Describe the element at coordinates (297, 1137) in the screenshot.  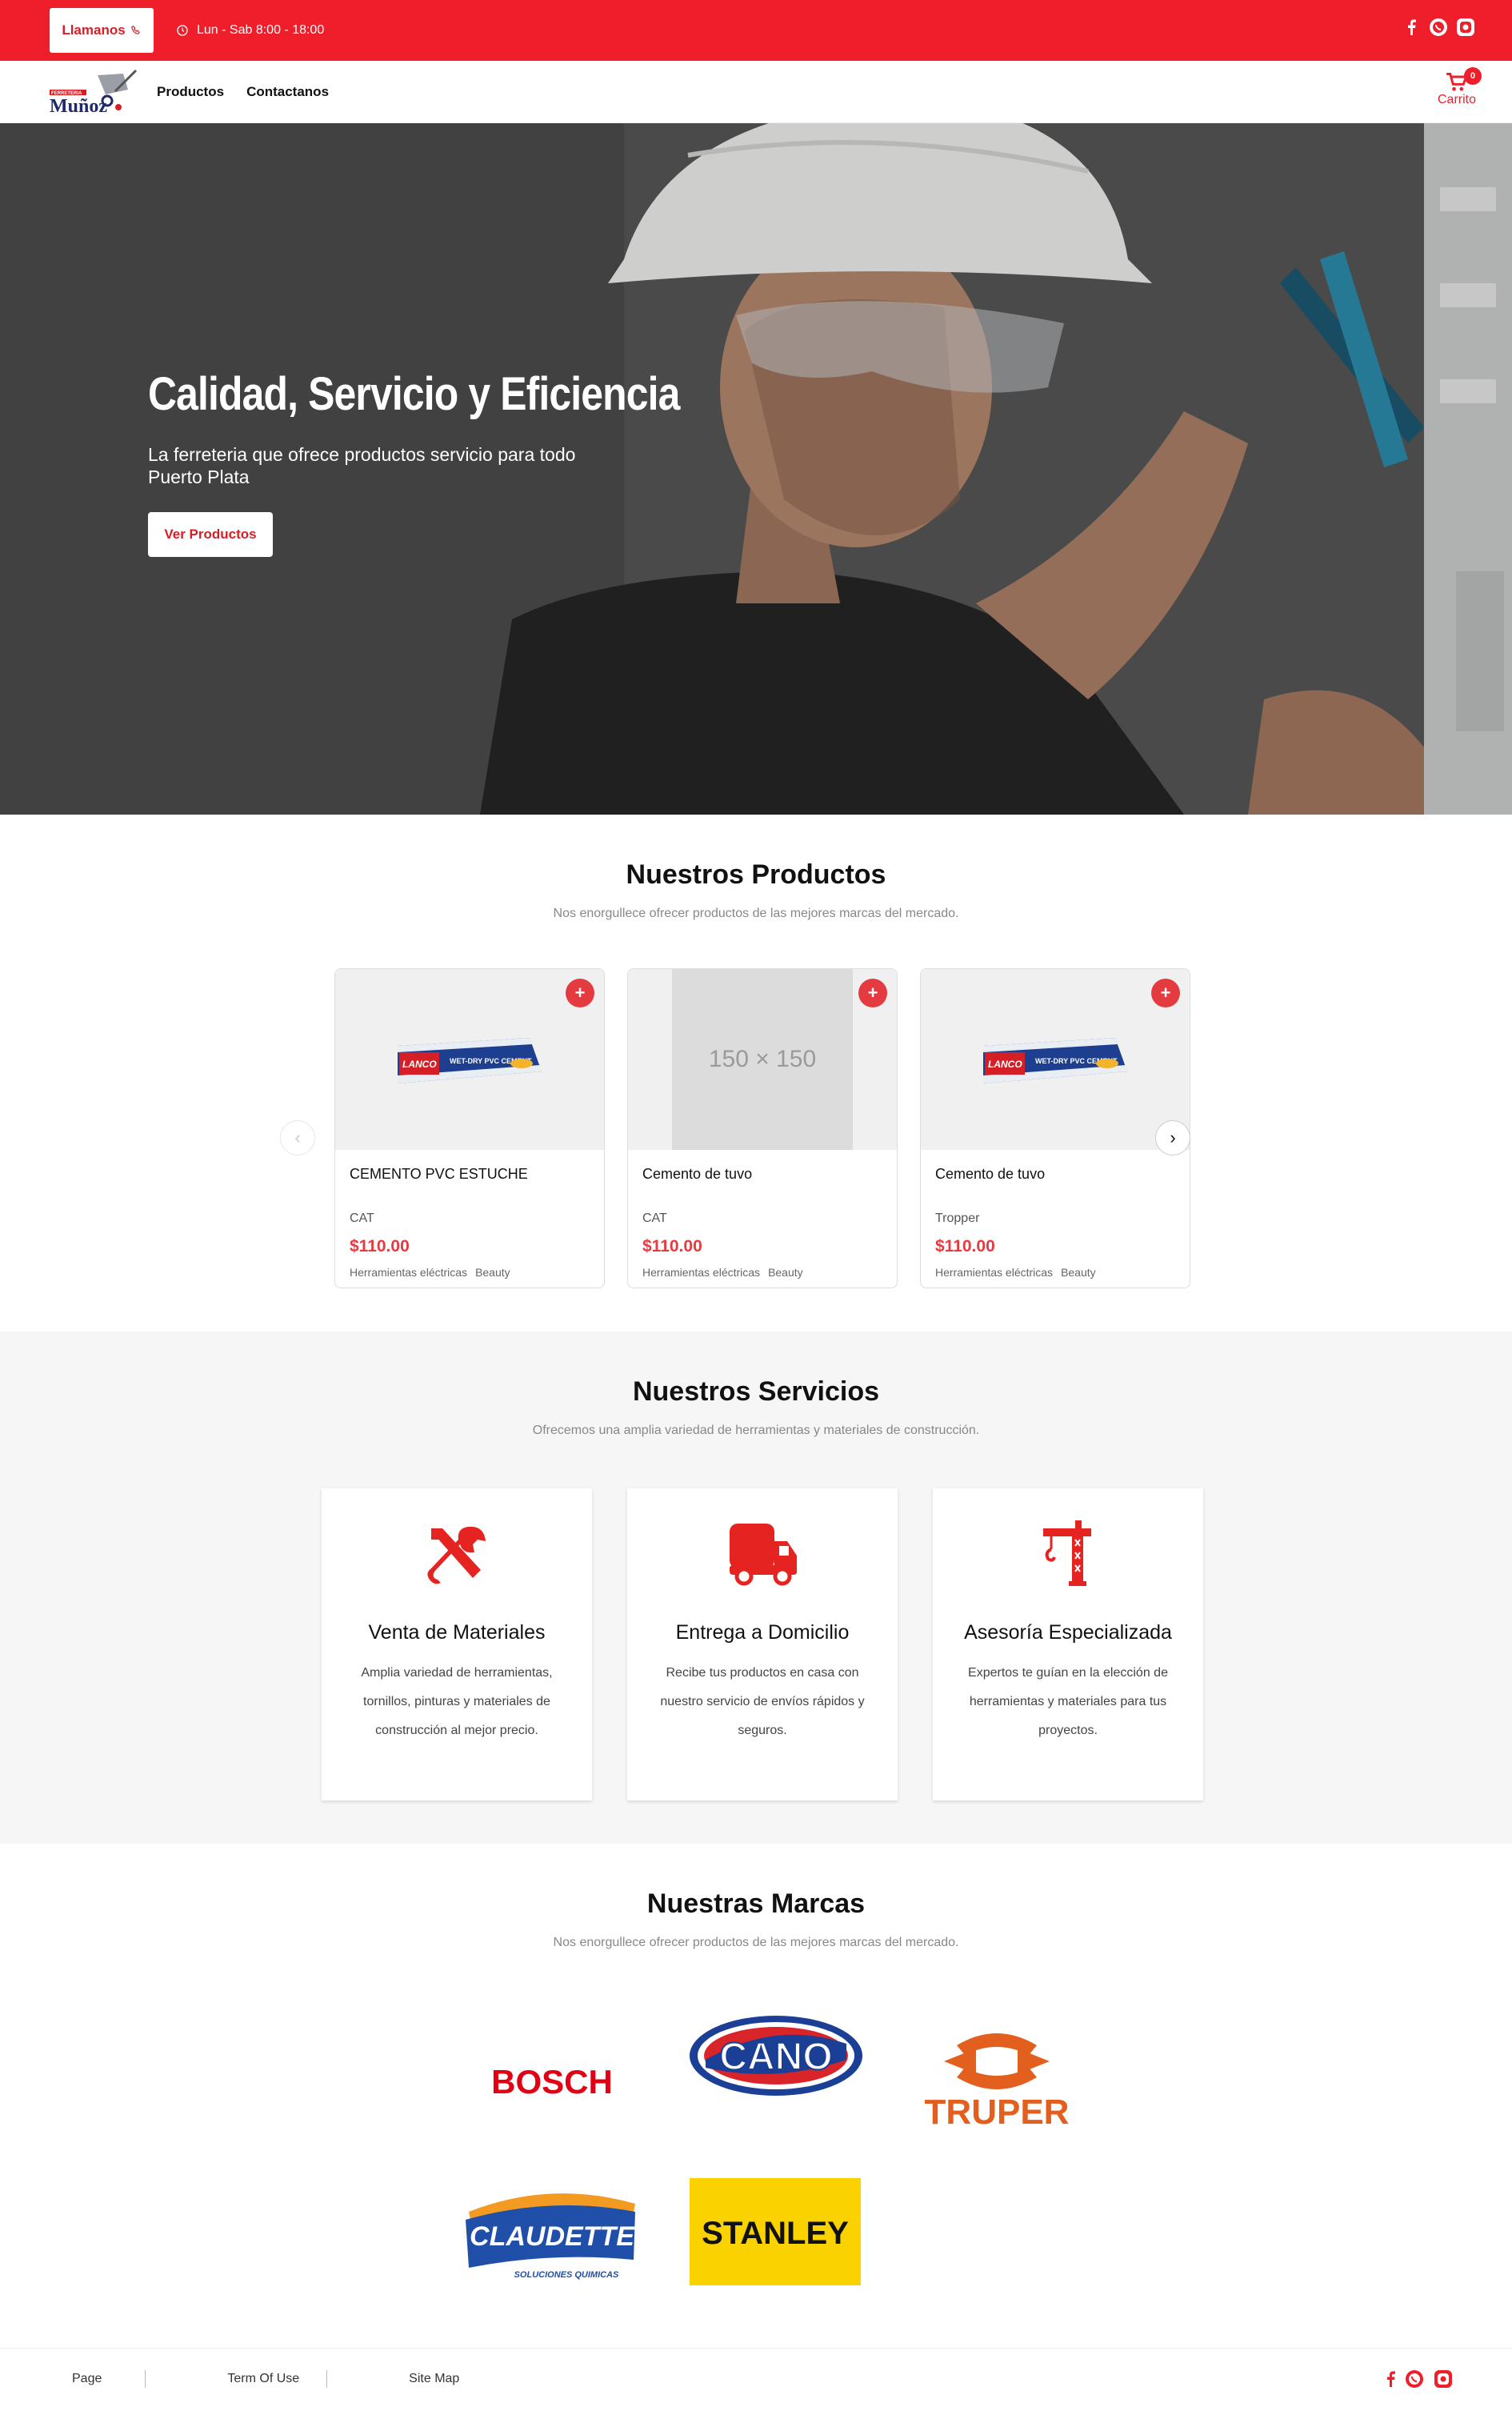
I see `carousel-prev-button: ‹` at that location.